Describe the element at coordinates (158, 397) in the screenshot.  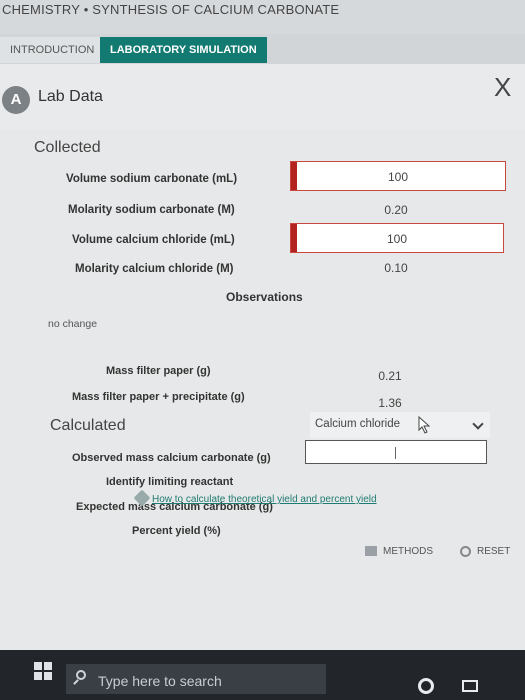
I see `mass-filter-paper-precipitate-label: Mass filter paper + precipitate (g)` at that location.